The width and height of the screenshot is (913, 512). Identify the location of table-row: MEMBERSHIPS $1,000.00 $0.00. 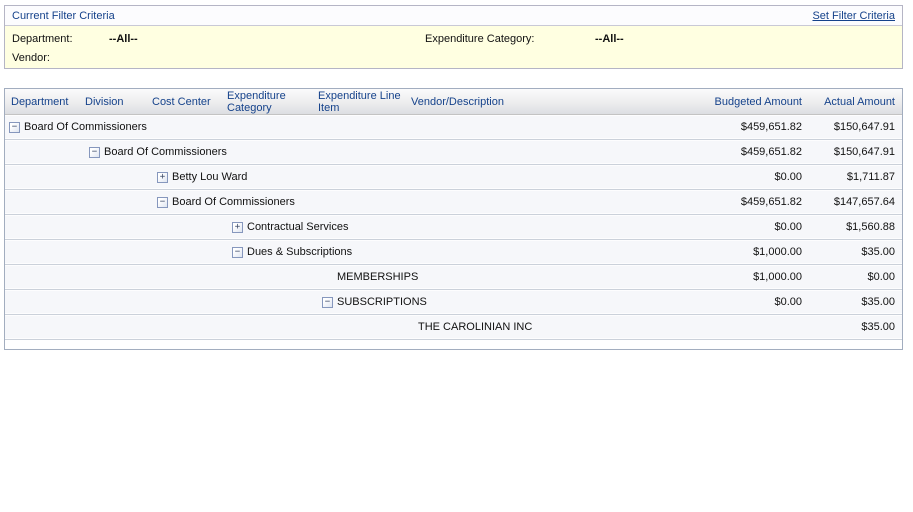
(453, 277).